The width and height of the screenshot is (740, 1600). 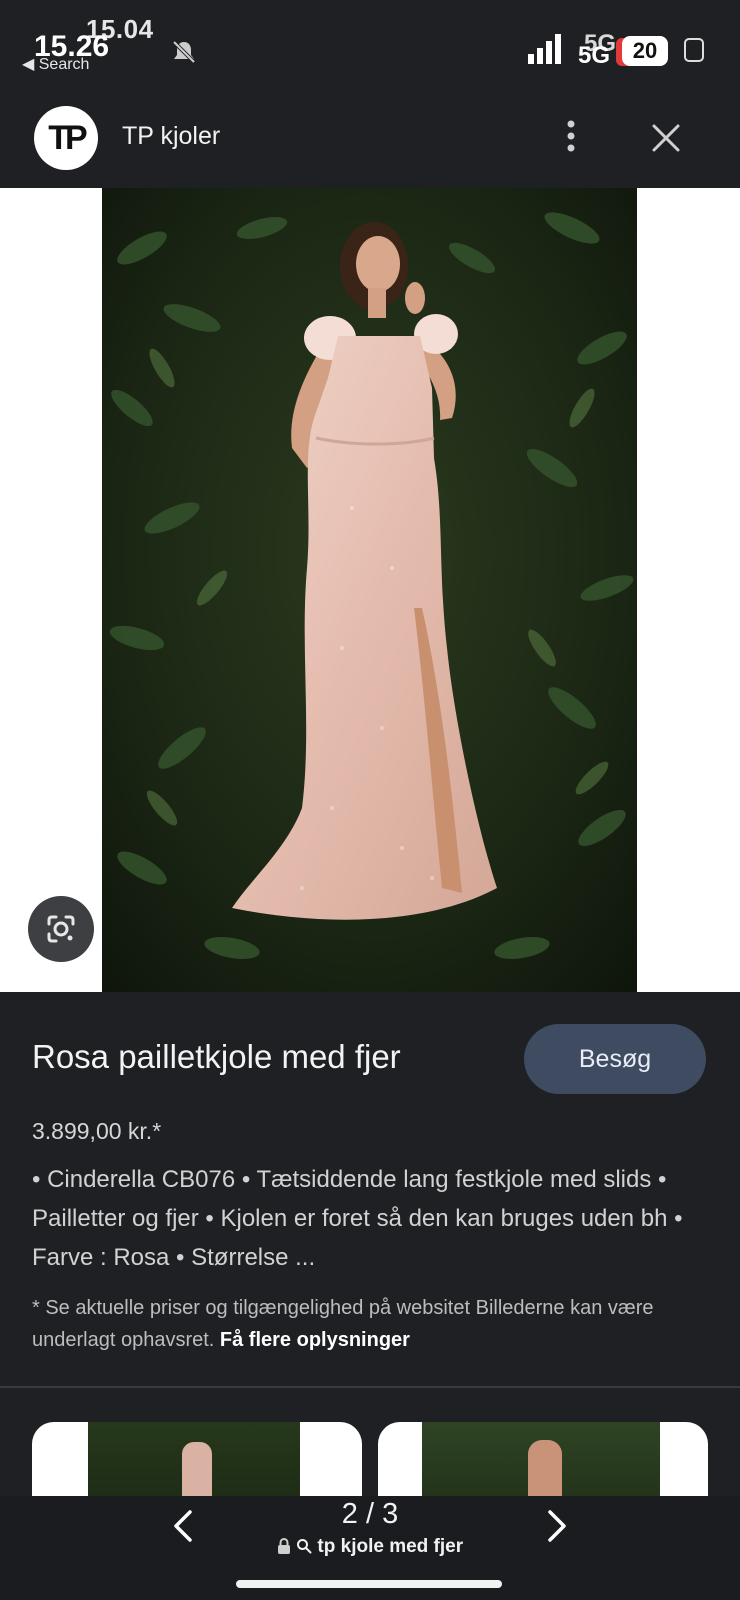 What do you see at coordinates (370, 139) in the screenshot?
I see `source-header: TP TP kjoler` at bounding box center [370, 139].